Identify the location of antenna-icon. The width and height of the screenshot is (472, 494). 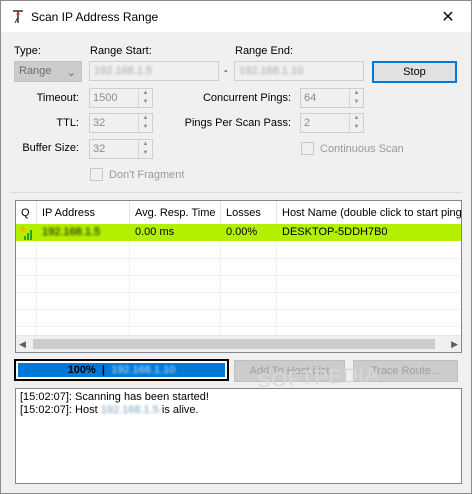
(18, 17).